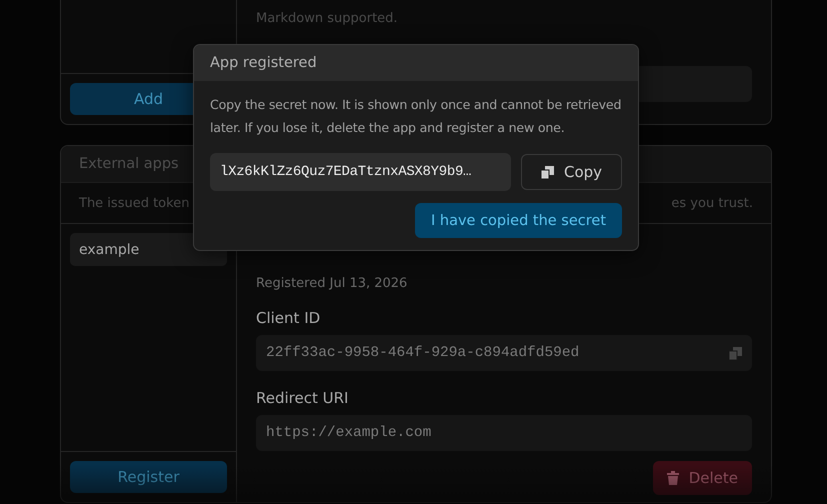 Image resolution: width=827 pixels, height=504 pixels. I want to click on description-text: es you trust., so click(712, 203).